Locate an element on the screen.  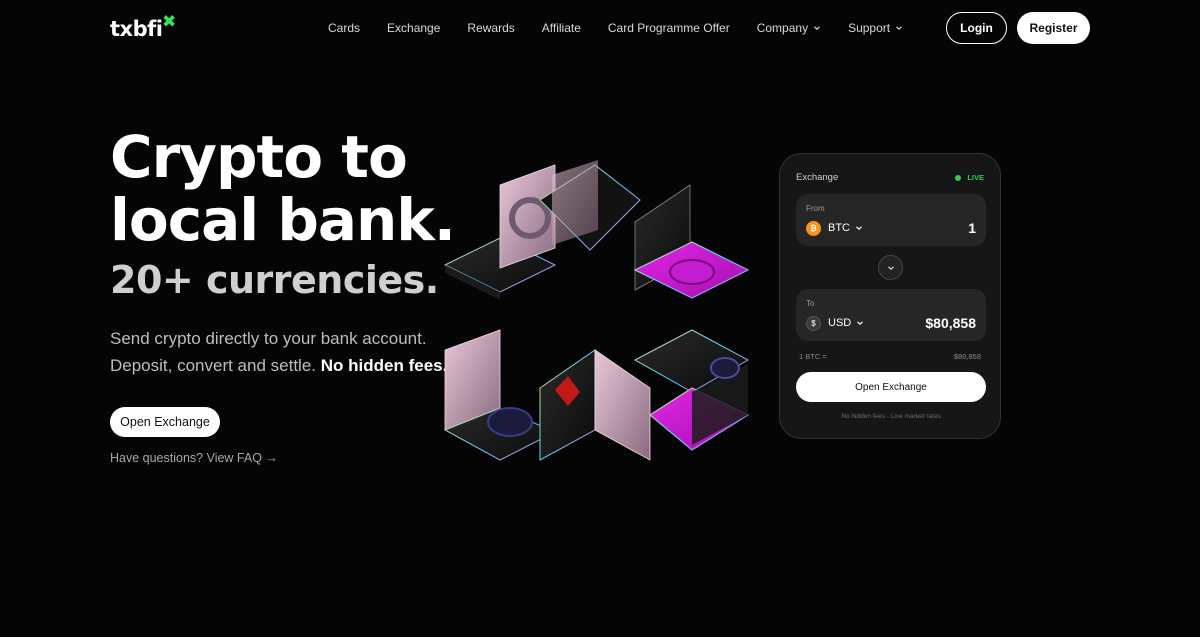
hero-desc-emphasis: No hidden fees. is located at coordinates (384, 365).